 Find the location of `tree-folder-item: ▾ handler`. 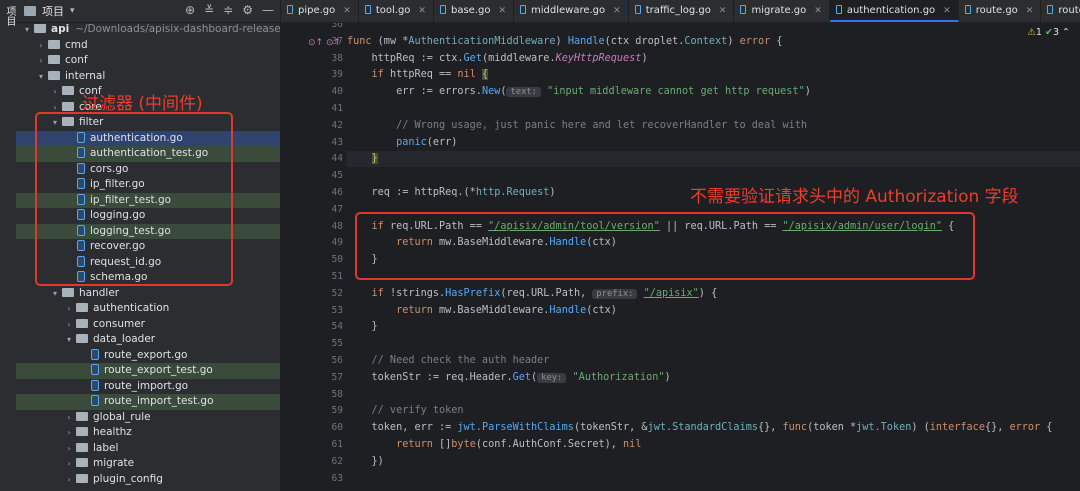

tree-folder-item: ▾ handler is located at coordinates (148, 294).